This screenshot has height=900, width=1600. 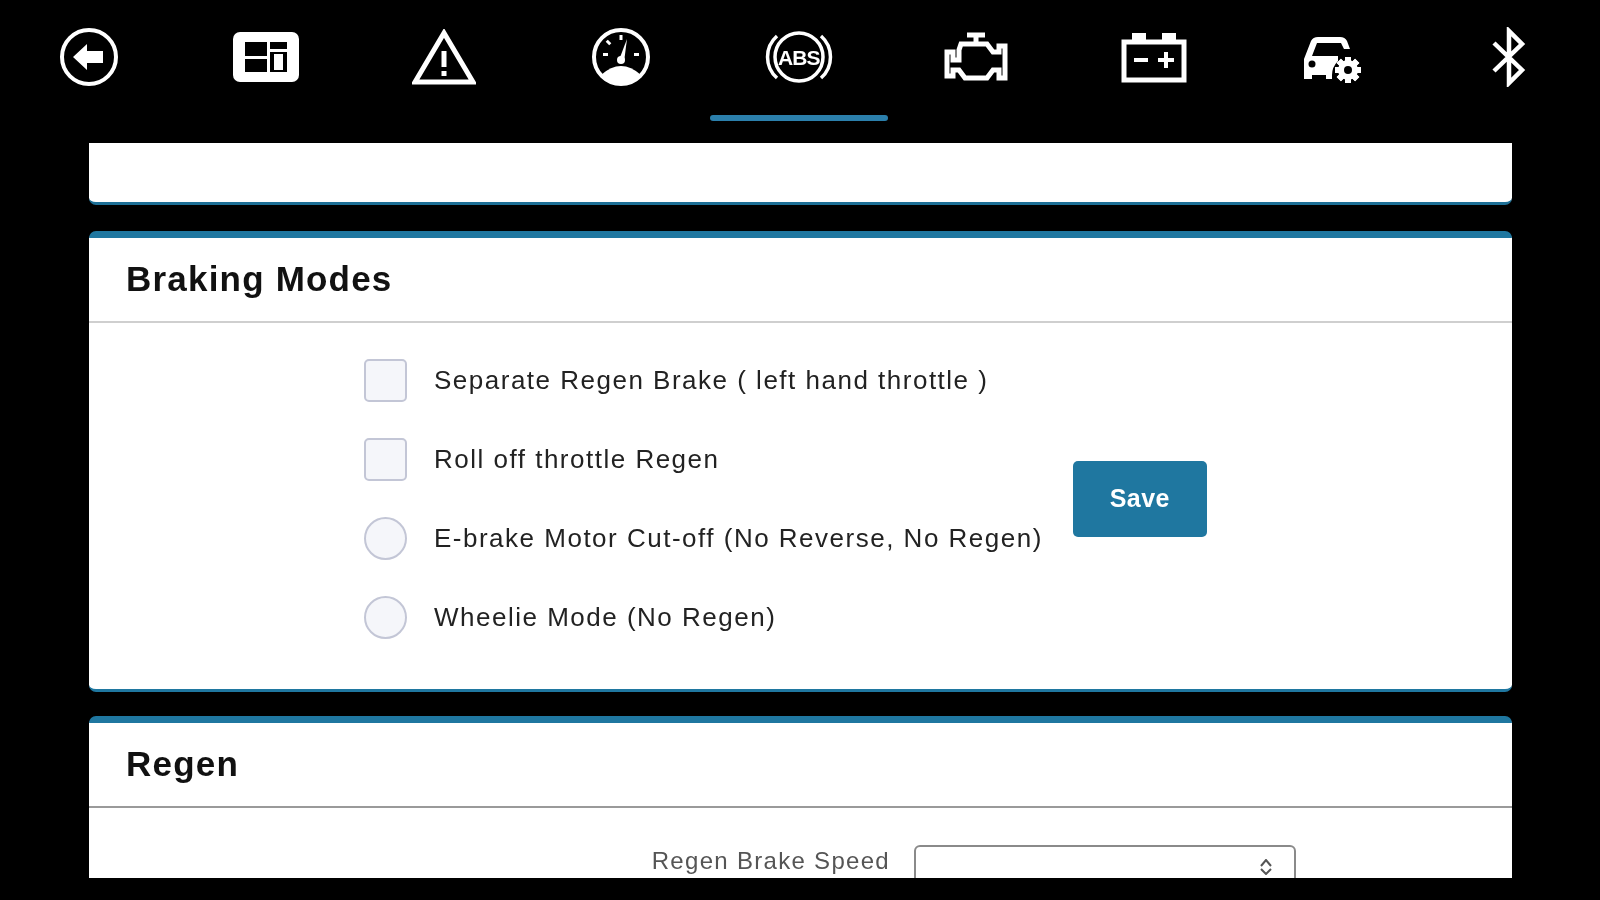 I want to click on spinner-icon, so click(x=1266, y=867).